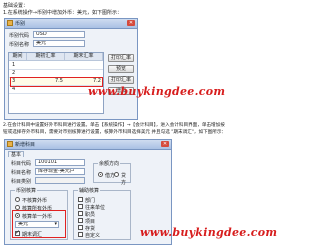 This screenshot has width=320, height=245. What do you see at coordinates (121, 80) in the screenshot?
I see `print-rate-button-2: 打印汇率` at bounding box center [121, 80].